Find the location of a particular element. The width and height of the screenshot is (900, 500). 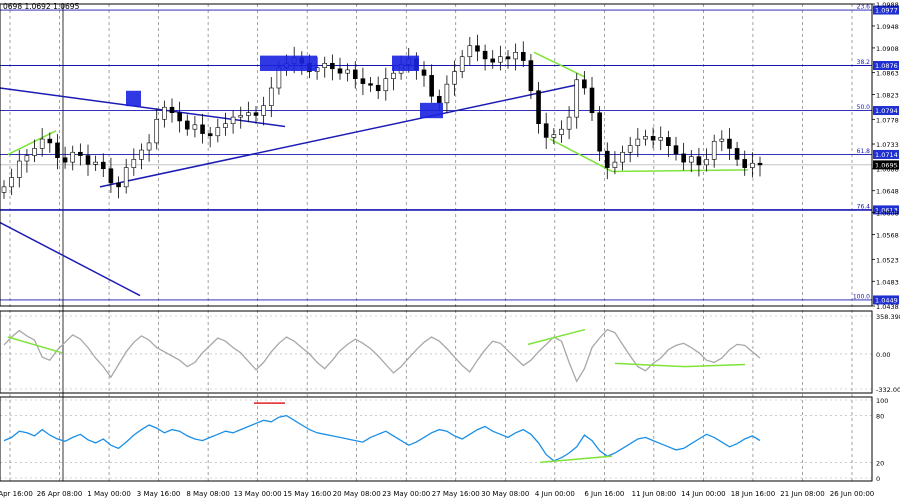

cci-divergence is located at coordinates (715, 365).